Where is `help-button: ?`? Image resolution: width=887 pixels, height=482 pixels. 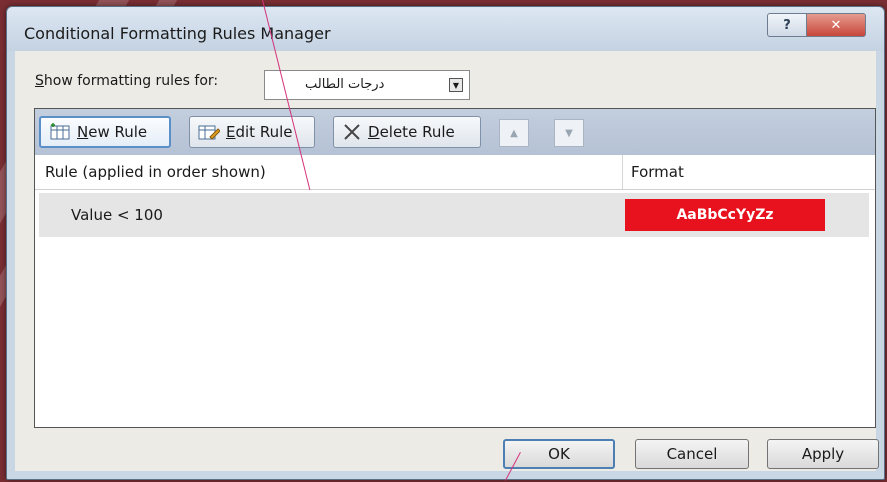
help-button: ? is located at coordinates (787, 25).